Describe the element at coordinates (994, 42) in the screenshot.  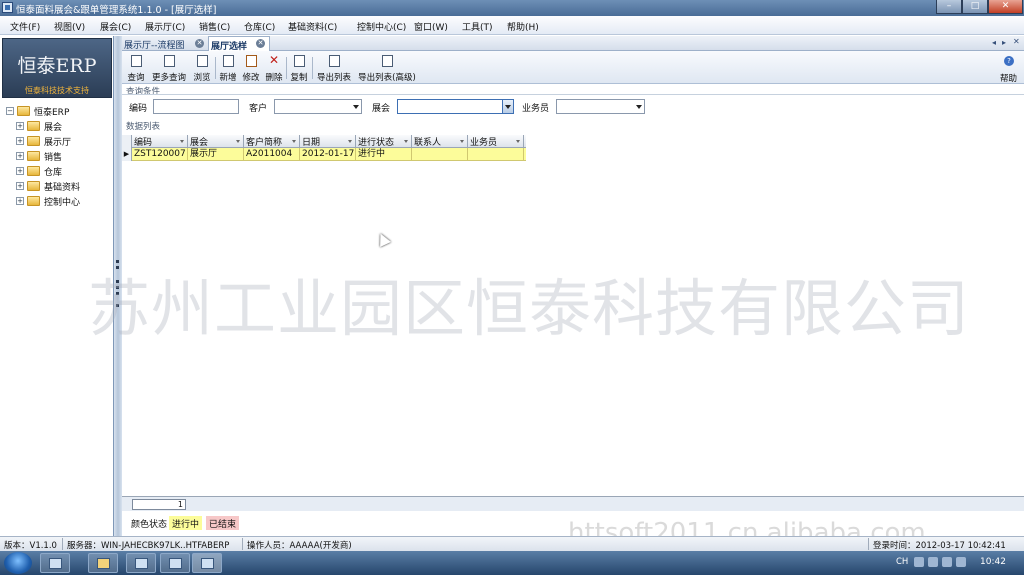
I see `tab-scroll-left-icon: ◂` at that location.